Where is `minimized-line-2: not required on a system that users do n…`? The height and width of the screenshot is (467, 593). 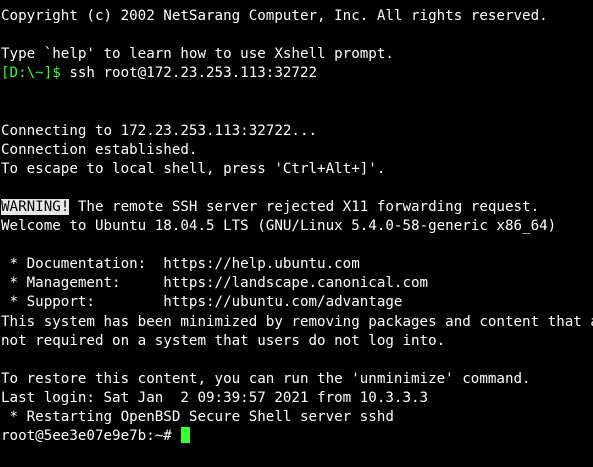
minimized-line-2: not required on a system that users do n… is located at coordinates (223, 340).